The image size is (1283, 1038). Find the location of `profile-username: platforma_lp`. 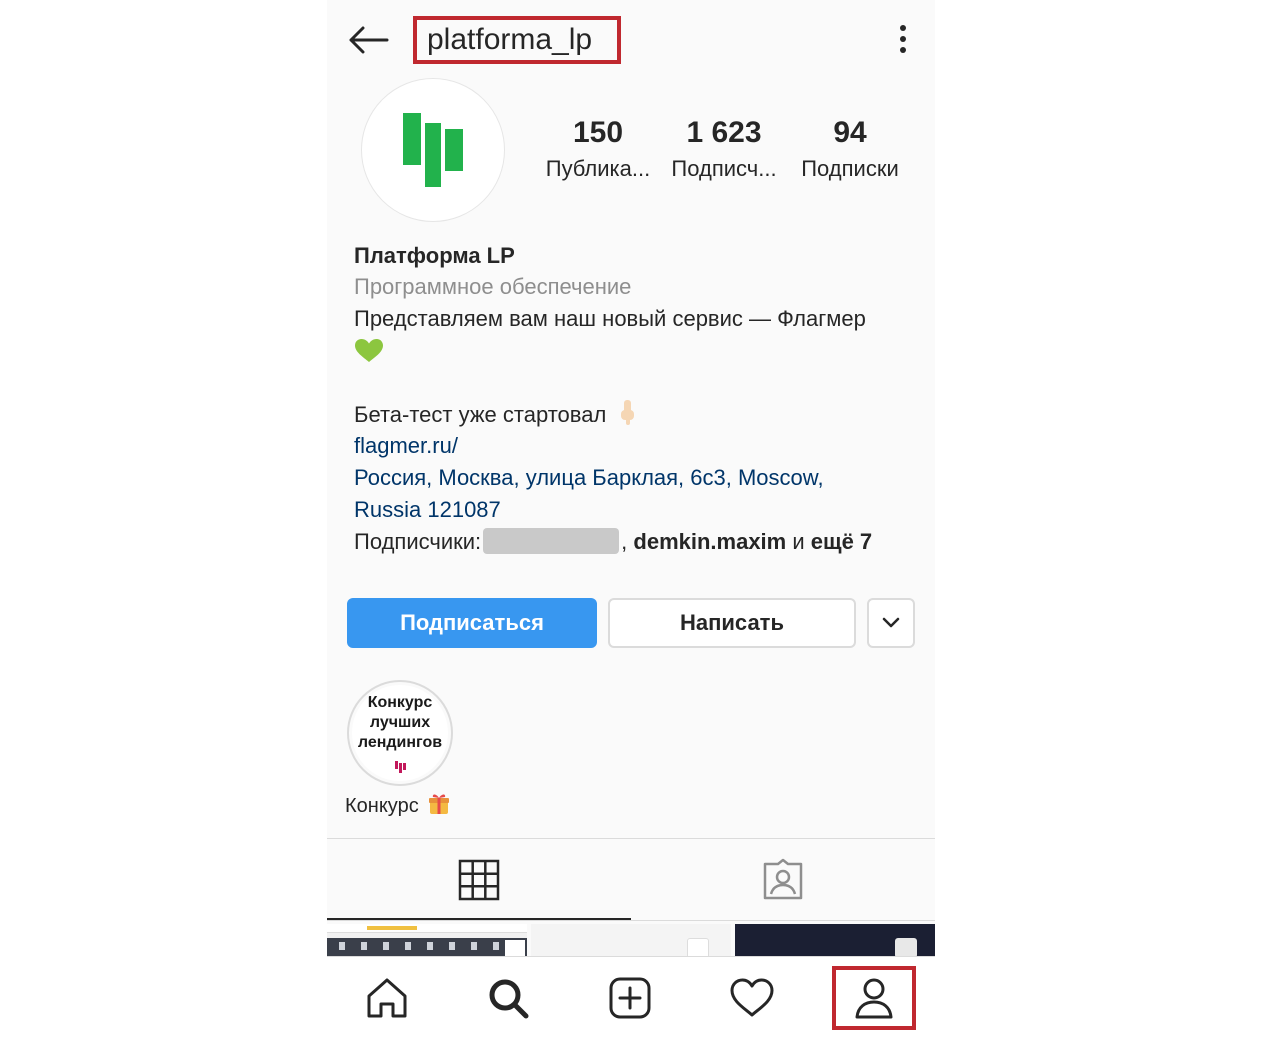

profile-username: platforma_lp is located at coordinates (510, 39).